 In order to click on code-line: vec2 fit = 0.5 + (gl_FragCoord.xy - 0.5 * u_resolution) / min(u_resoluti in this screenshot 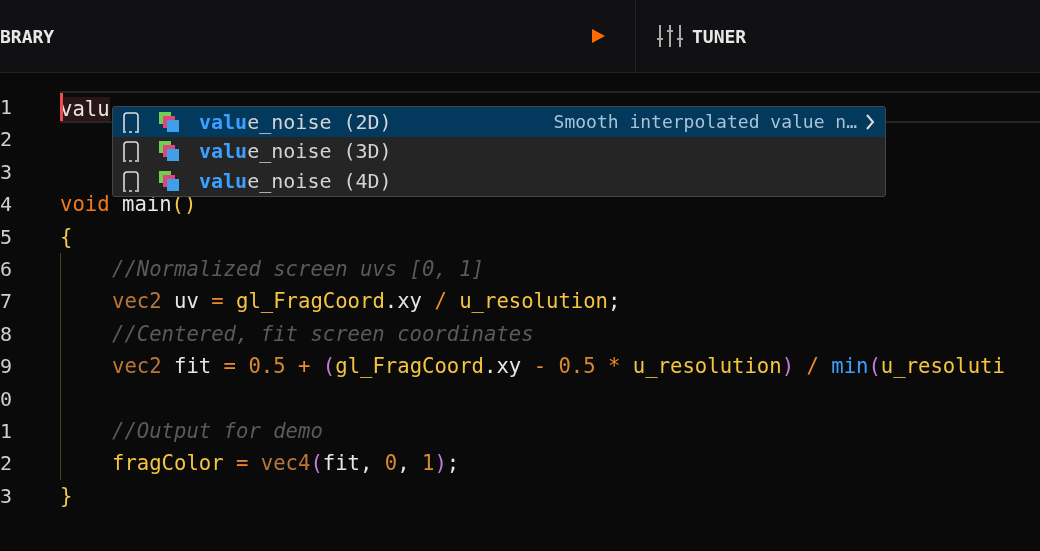, I will do `click(558, 366)`.